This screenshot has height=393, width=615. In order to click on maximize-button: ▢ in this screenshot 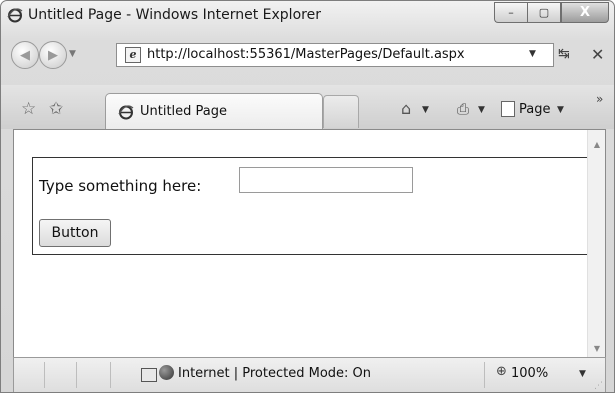, I will do `click(544, 12)`.